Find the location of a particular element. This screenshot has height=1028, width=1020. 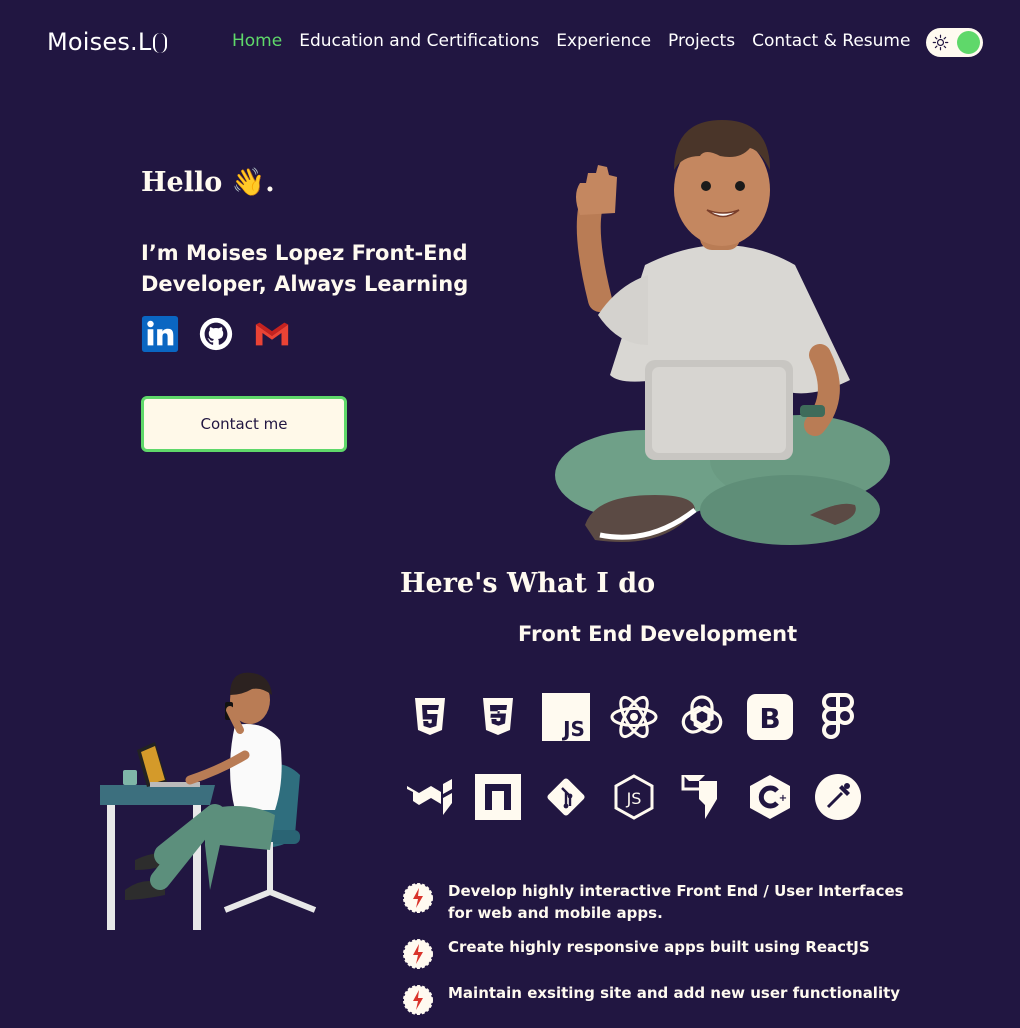

nav-home: Home is located at coordinates (257, 41).